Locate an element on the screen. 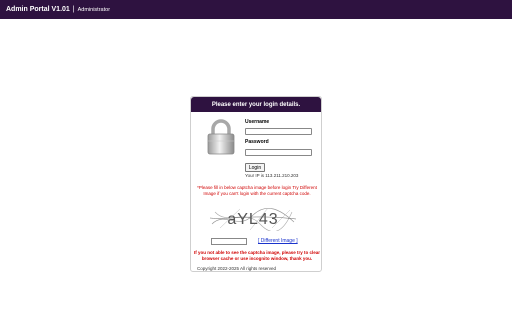 Image resolution: width=512 pixels, height=320 pixels. copyright-text: Copyright 2022-2025 All rights reserved is located at coordinates (237, 268).